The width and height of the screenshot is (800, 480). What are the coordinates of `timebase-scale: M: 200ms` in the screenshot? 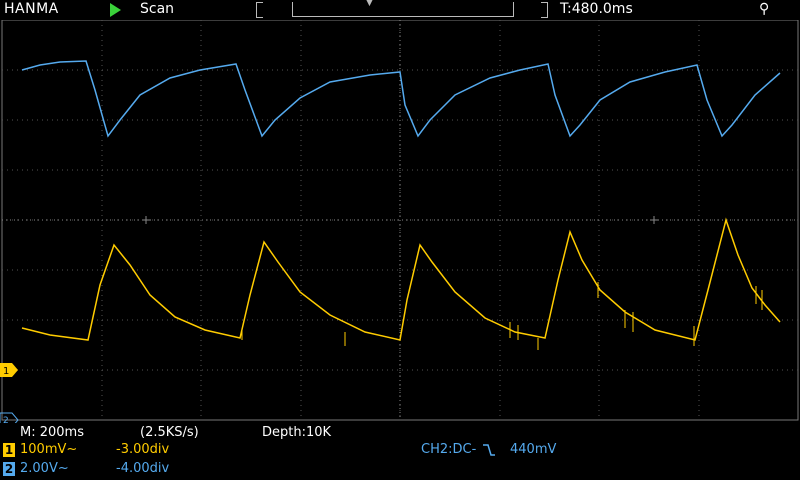 It's located at (52, 432).